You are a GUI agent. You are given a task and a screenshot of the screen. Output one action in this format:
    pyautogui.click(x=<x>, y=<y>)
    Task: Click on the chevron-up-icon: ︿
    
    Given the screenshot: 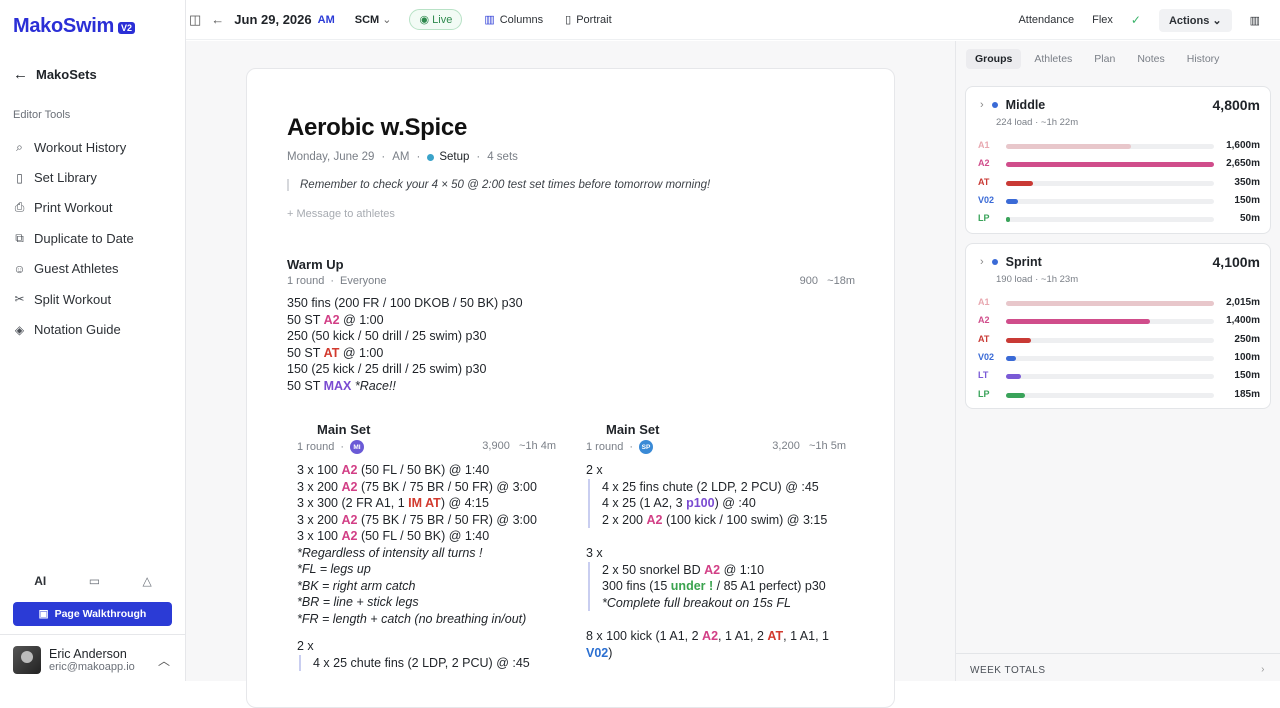 What is the action you would take?
    pyautogui.click(x=164, y=660)
    